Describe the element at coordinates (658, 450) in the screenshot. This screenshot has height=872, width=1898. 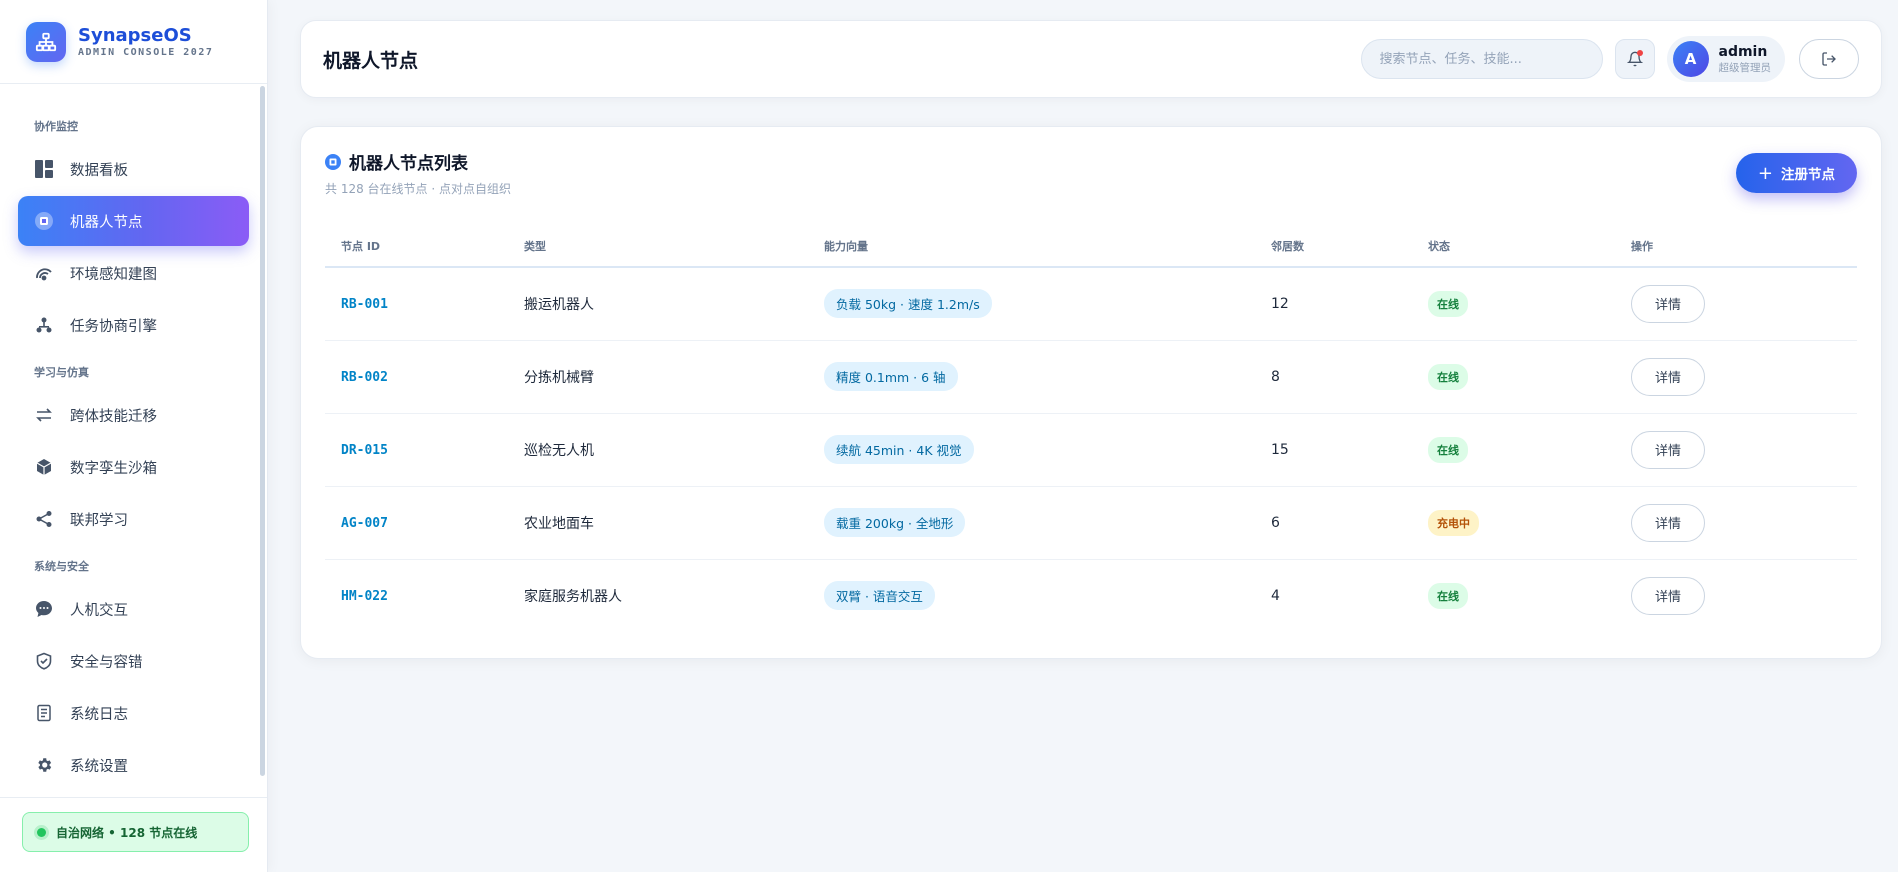
I see `node-type: 巡检无人机` at that location.